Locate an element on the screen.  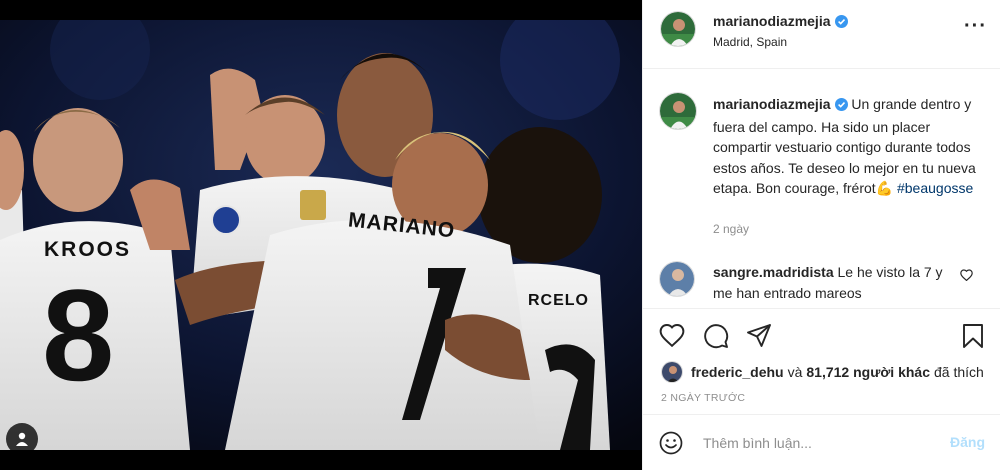
add-comment-bar: Đăng is located at coordinates (821, 442).